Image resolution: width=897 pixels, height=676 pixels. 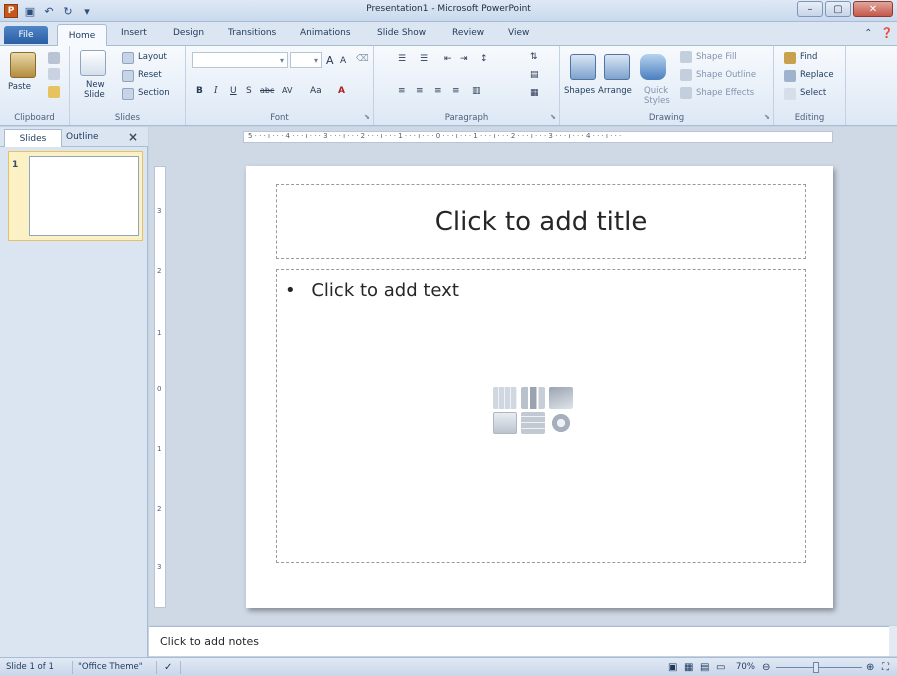 I want to click on quick-styles-label-2: Styles, so click(x=657, y=101).